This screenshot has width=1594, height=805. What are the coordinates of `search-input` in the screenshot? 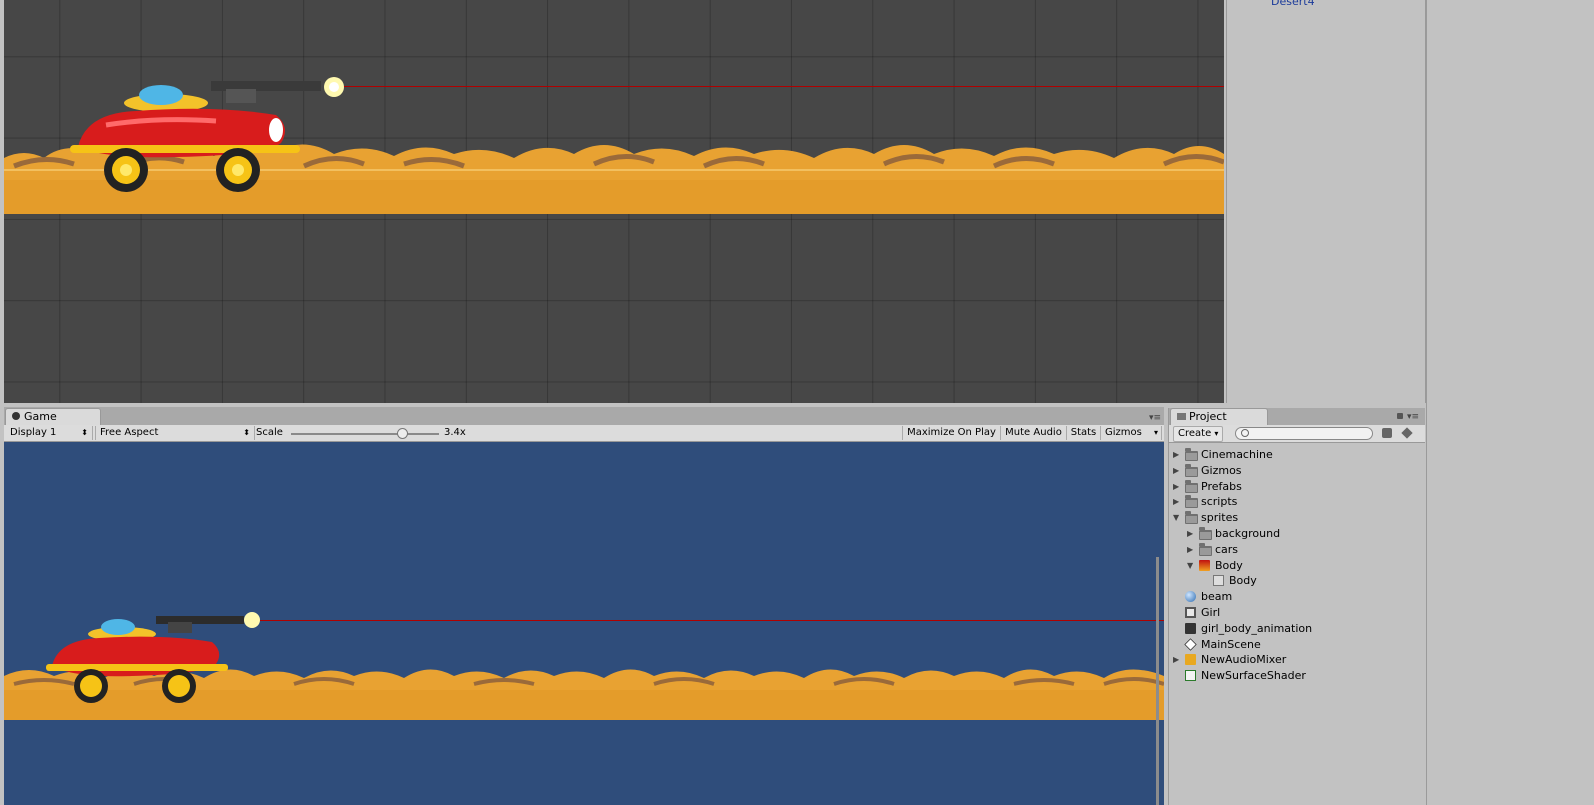 It's located at (1304, 433).